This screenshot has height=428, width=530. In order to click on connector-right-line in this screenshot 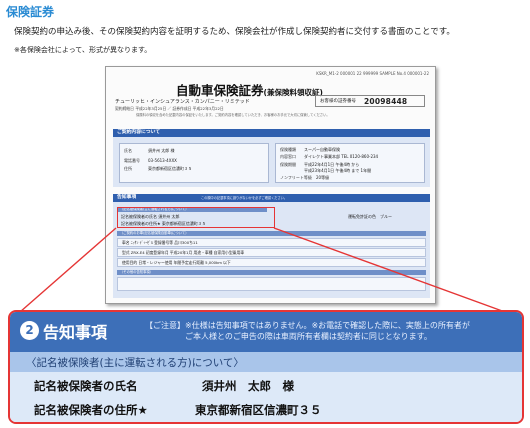, I will do `click(389, 270)`.